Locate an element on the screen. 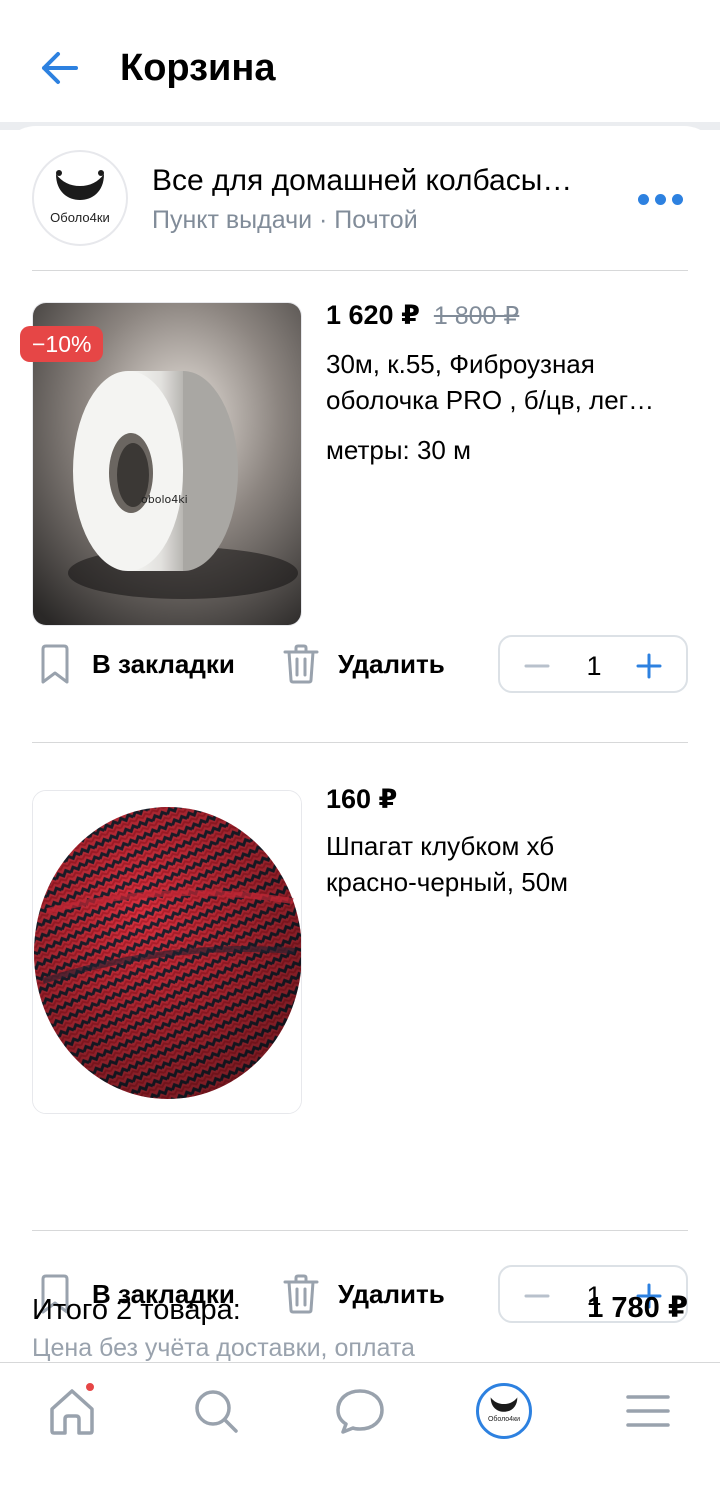 The height and width of the screenshot is (1490, 720). tab-messages is located at coordinates (360, 1411).